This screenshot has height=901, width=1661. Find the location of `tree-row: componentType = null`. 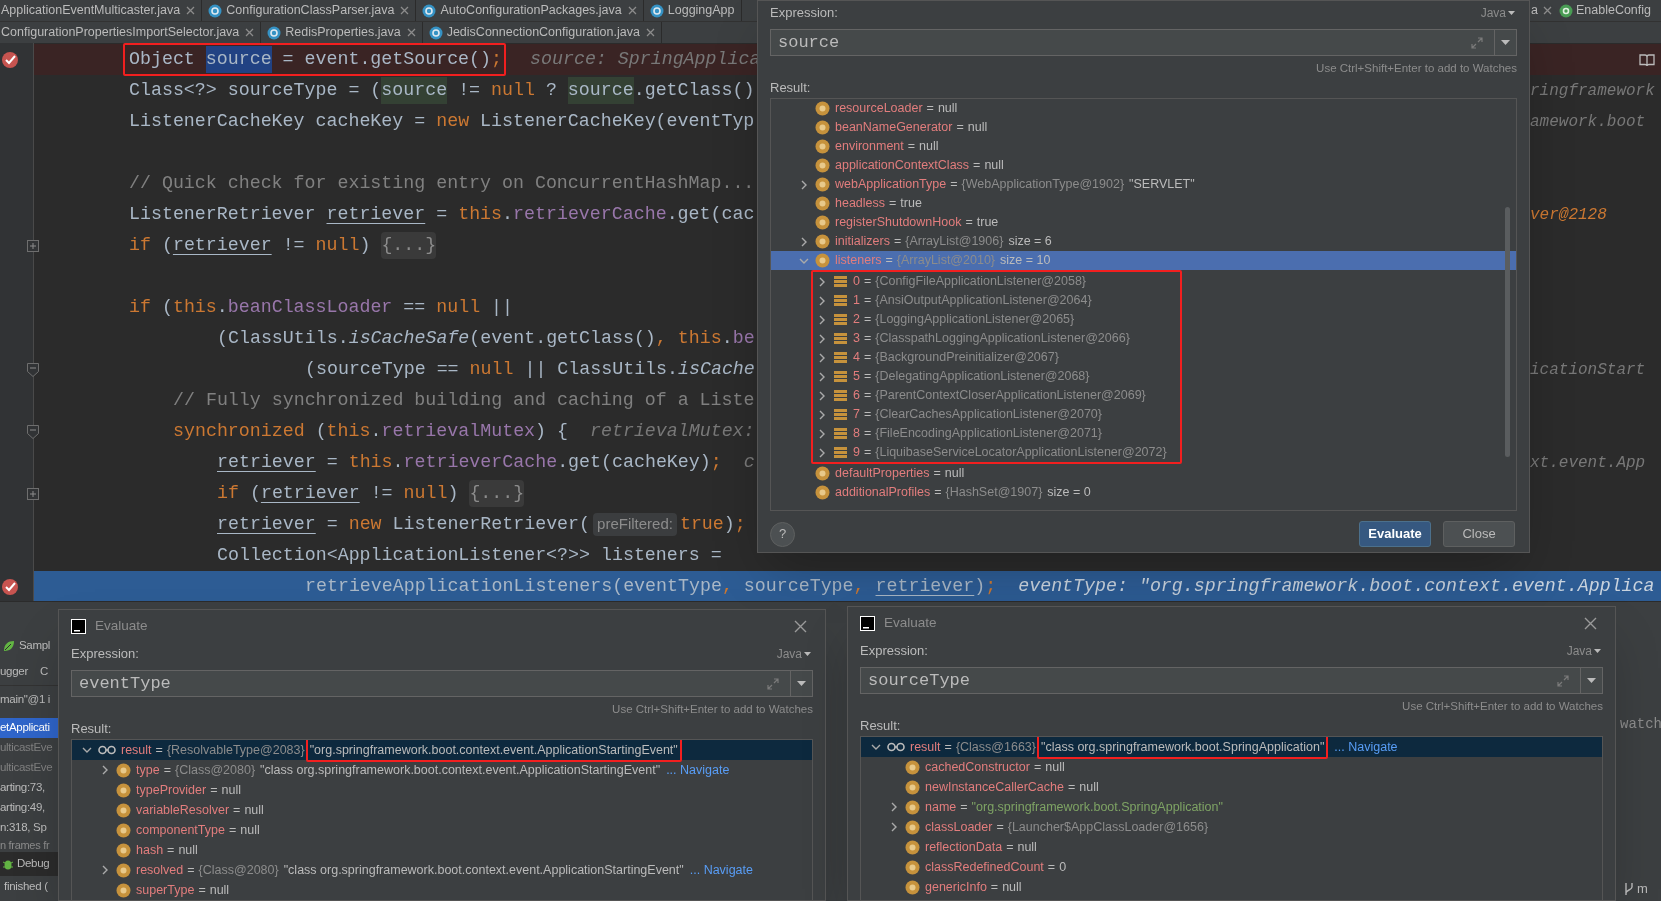

tree-row: componentType = null is located at coordinates (442, 830).